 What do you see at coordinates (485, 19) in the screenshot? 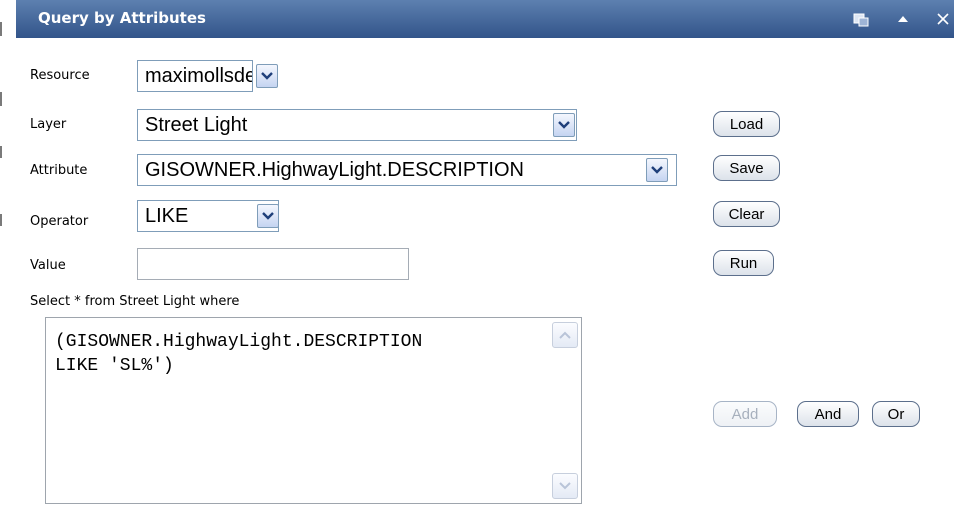
I see `title-bar: Query by Attributes` at bounding box center [485, 19].